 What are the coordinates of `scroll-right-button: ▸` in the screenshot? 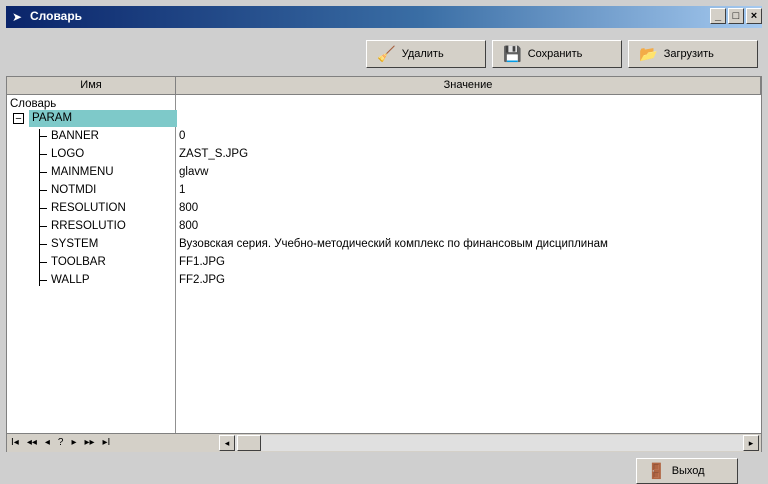 It's located at (751, 443).